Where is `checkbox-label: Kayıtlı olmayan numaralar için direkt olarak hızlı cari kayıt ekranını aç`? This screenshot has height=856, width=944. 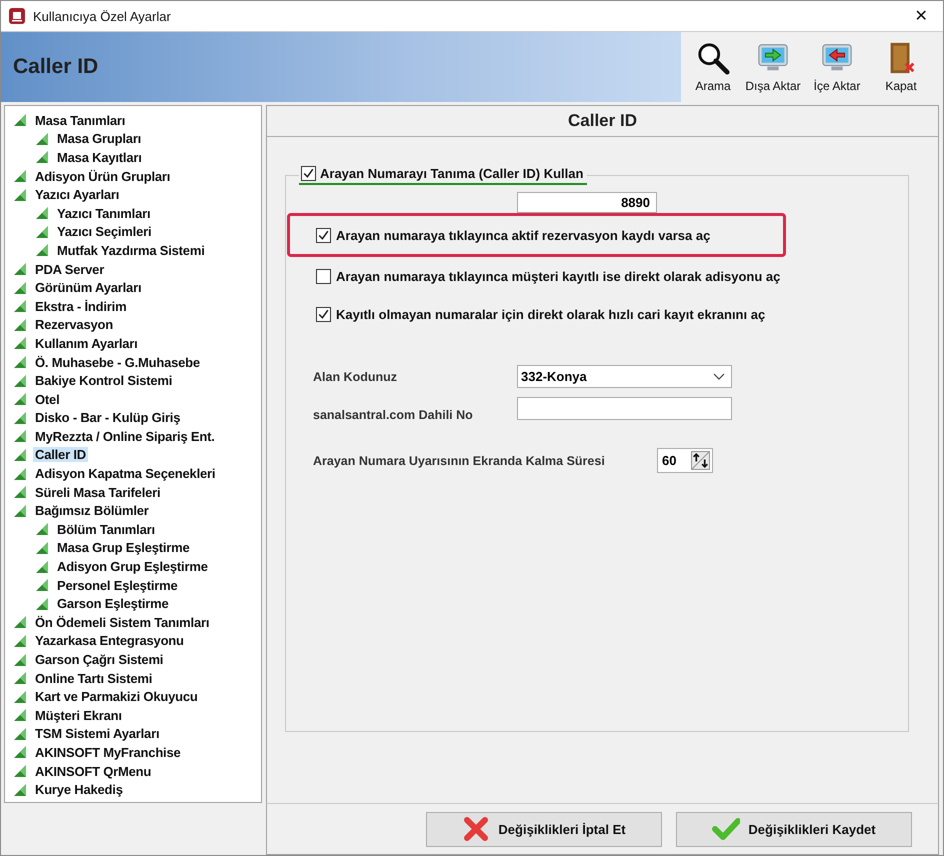 checkbox-label: Kayıtlı olmayan numaralar için direkt olarak hızlı cari kayıt ekranını aç is located at coordinates (551, 314).